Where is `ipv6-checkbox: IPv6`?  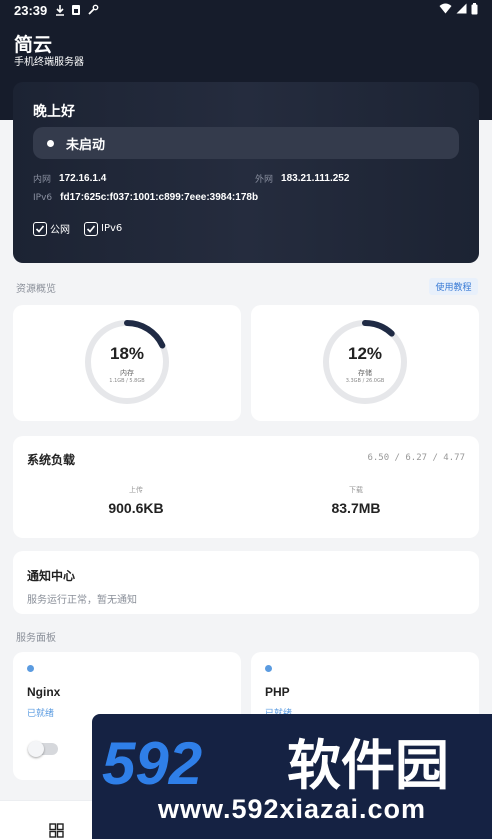 ipv6-checkbox: IPv6 is located at coordinates (103, 228).